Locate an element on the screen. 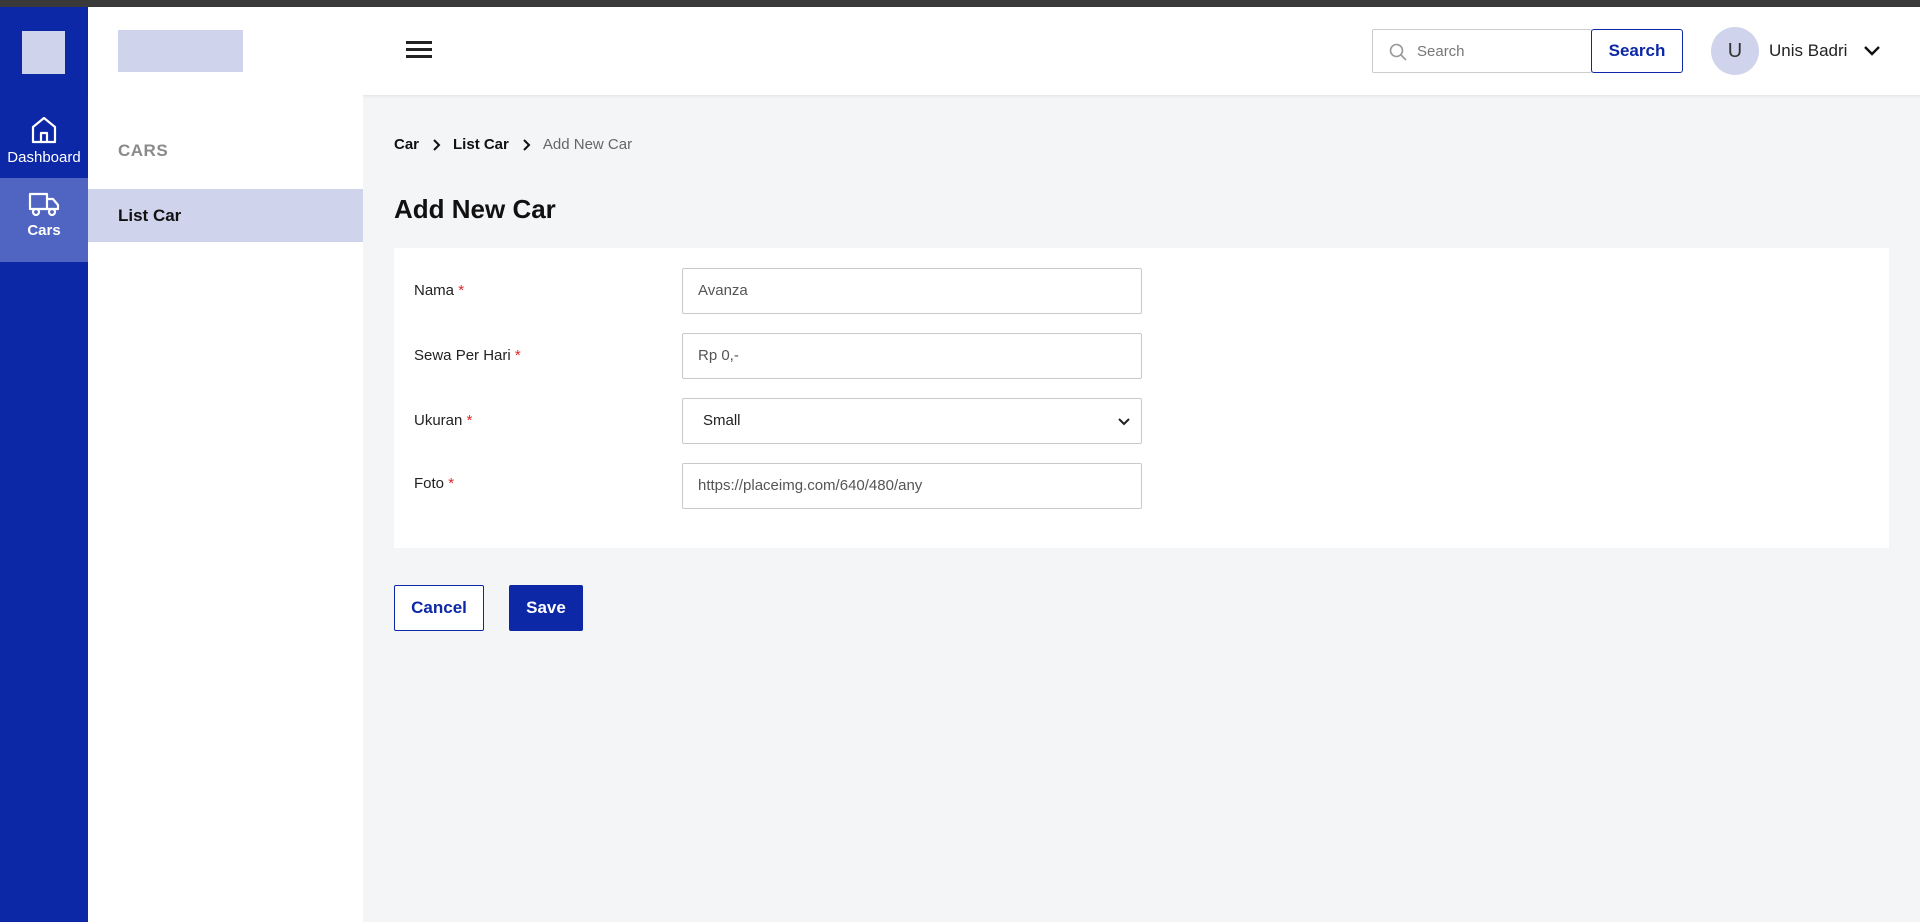 The width and height of the screenshot is (1920, 922). field-label: Ukuran * is located at coordinates (443, 420).